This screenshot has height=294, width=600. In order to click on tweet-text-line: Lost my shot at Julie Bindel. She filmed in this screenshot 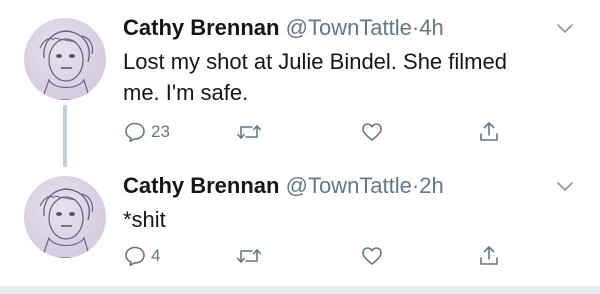, I will do `click(315, 61)`.